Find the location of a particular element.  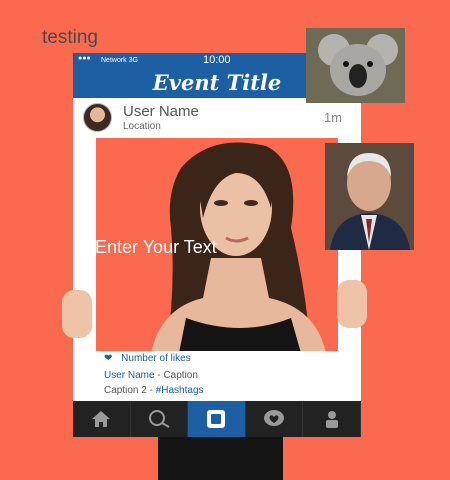

caption-2: Caption 2 - #Hashtags is located at coordinates (154, 390).